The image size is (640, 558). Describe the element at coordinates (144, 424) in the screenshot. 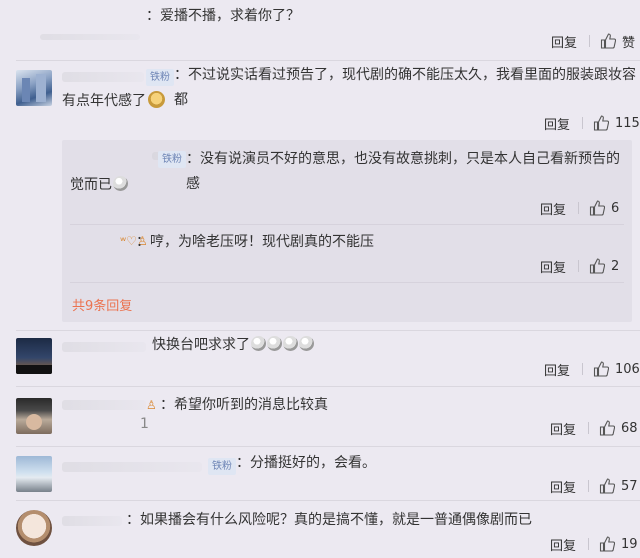

I see `text-fragment: 1` at that location.